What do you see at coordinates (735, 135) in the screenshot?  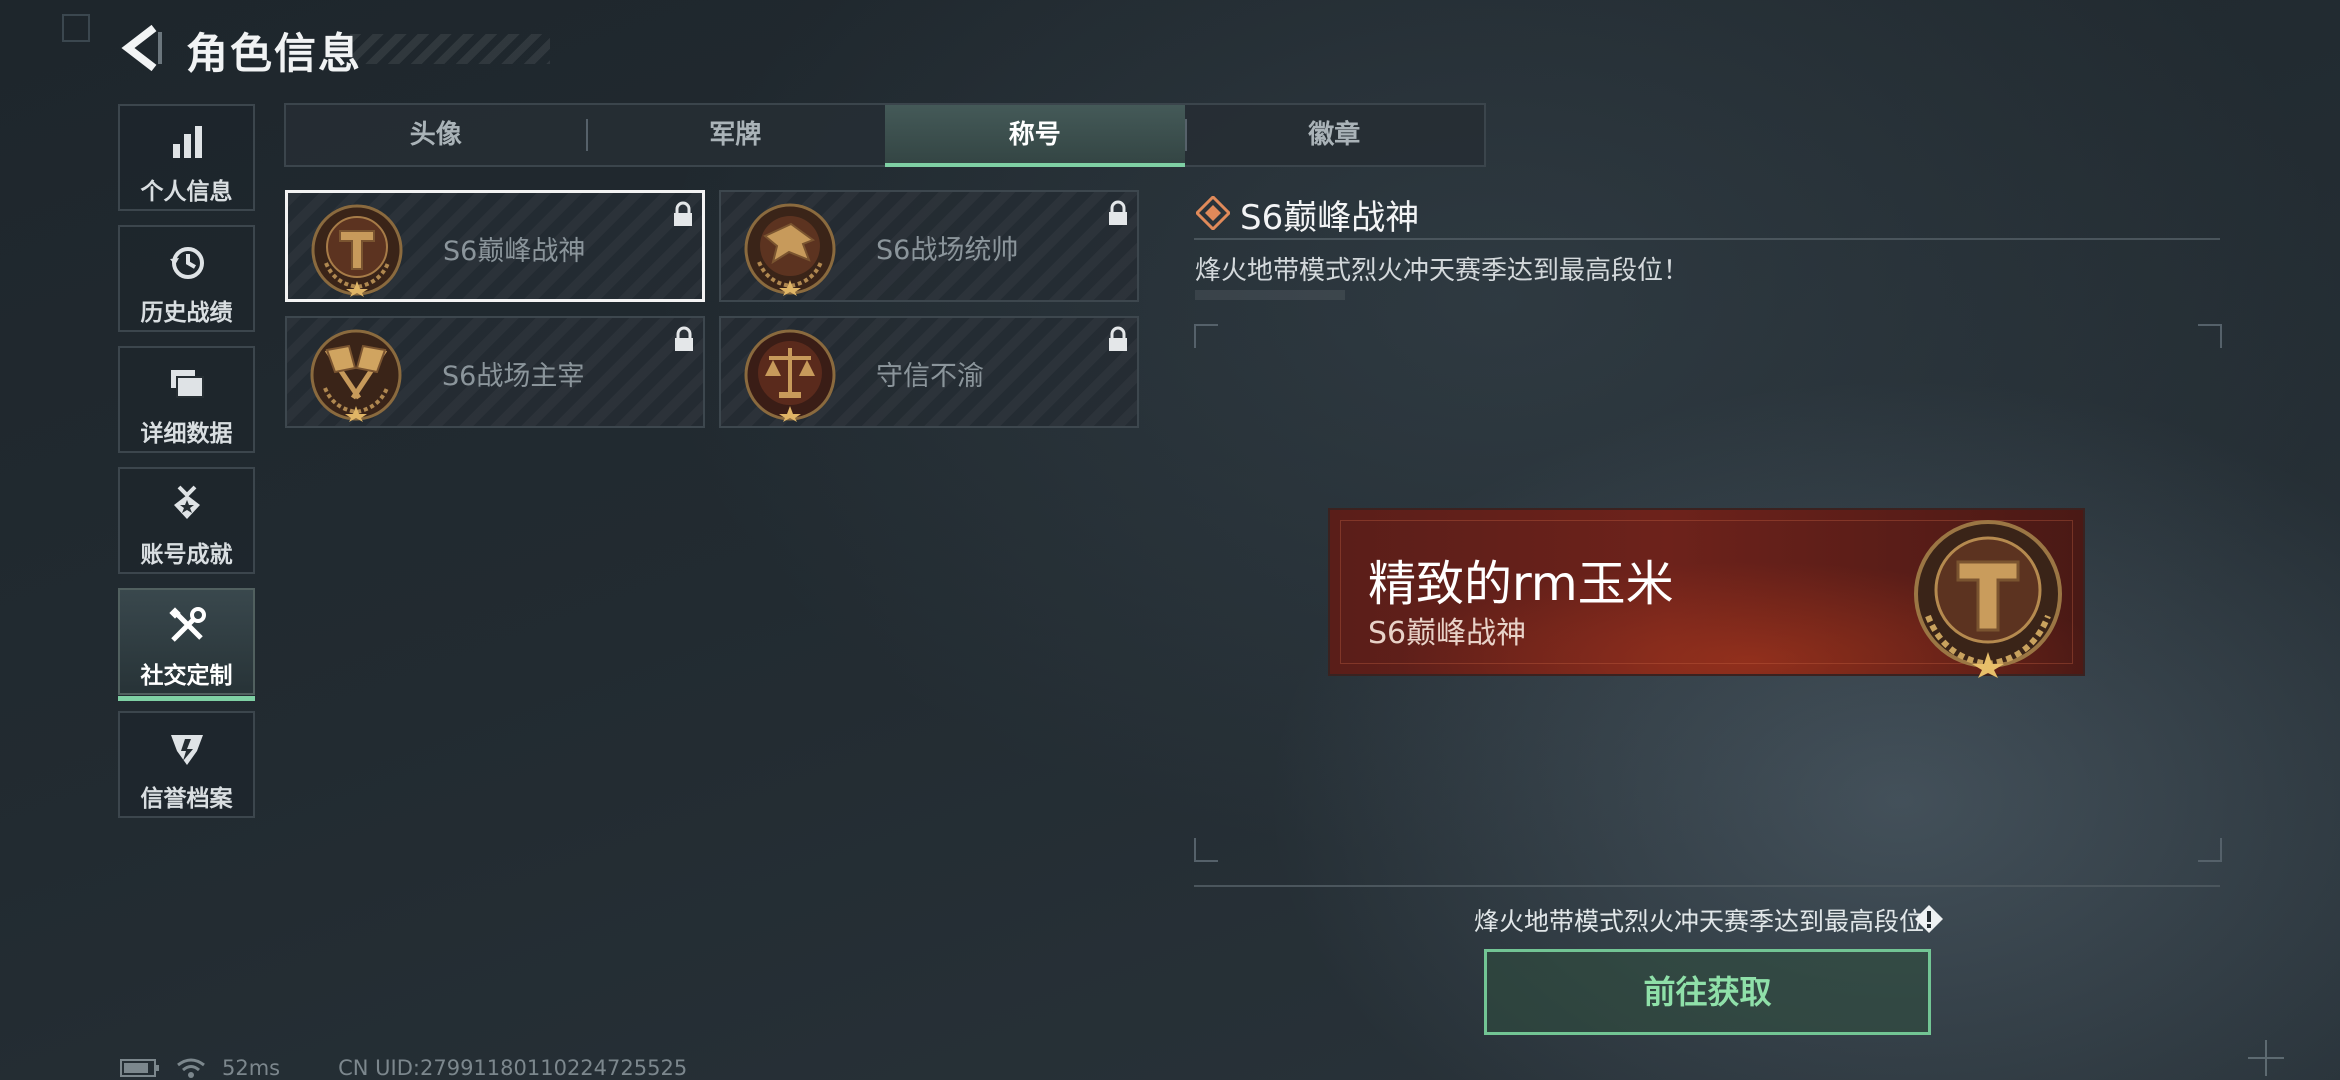 I see `tab-dog-tag: 军牌` at bounding box center [735, 135].